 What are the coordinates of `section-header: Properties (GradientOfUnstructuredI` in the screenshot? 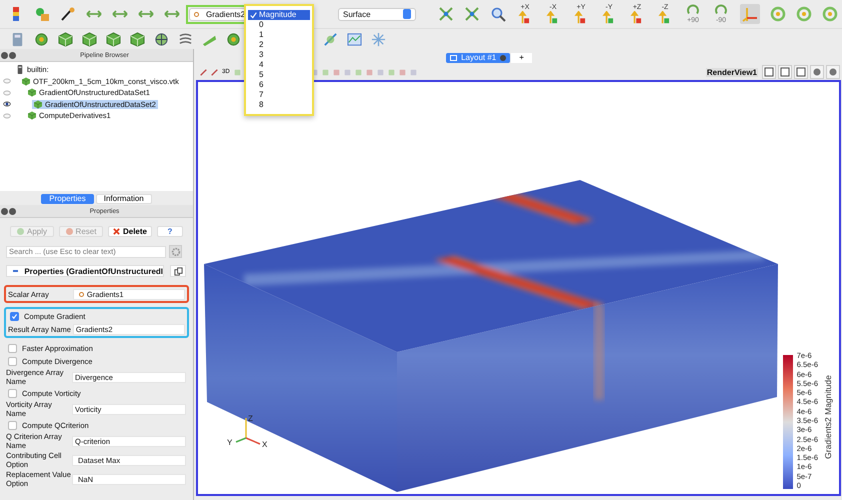 It's located at (85, 271).